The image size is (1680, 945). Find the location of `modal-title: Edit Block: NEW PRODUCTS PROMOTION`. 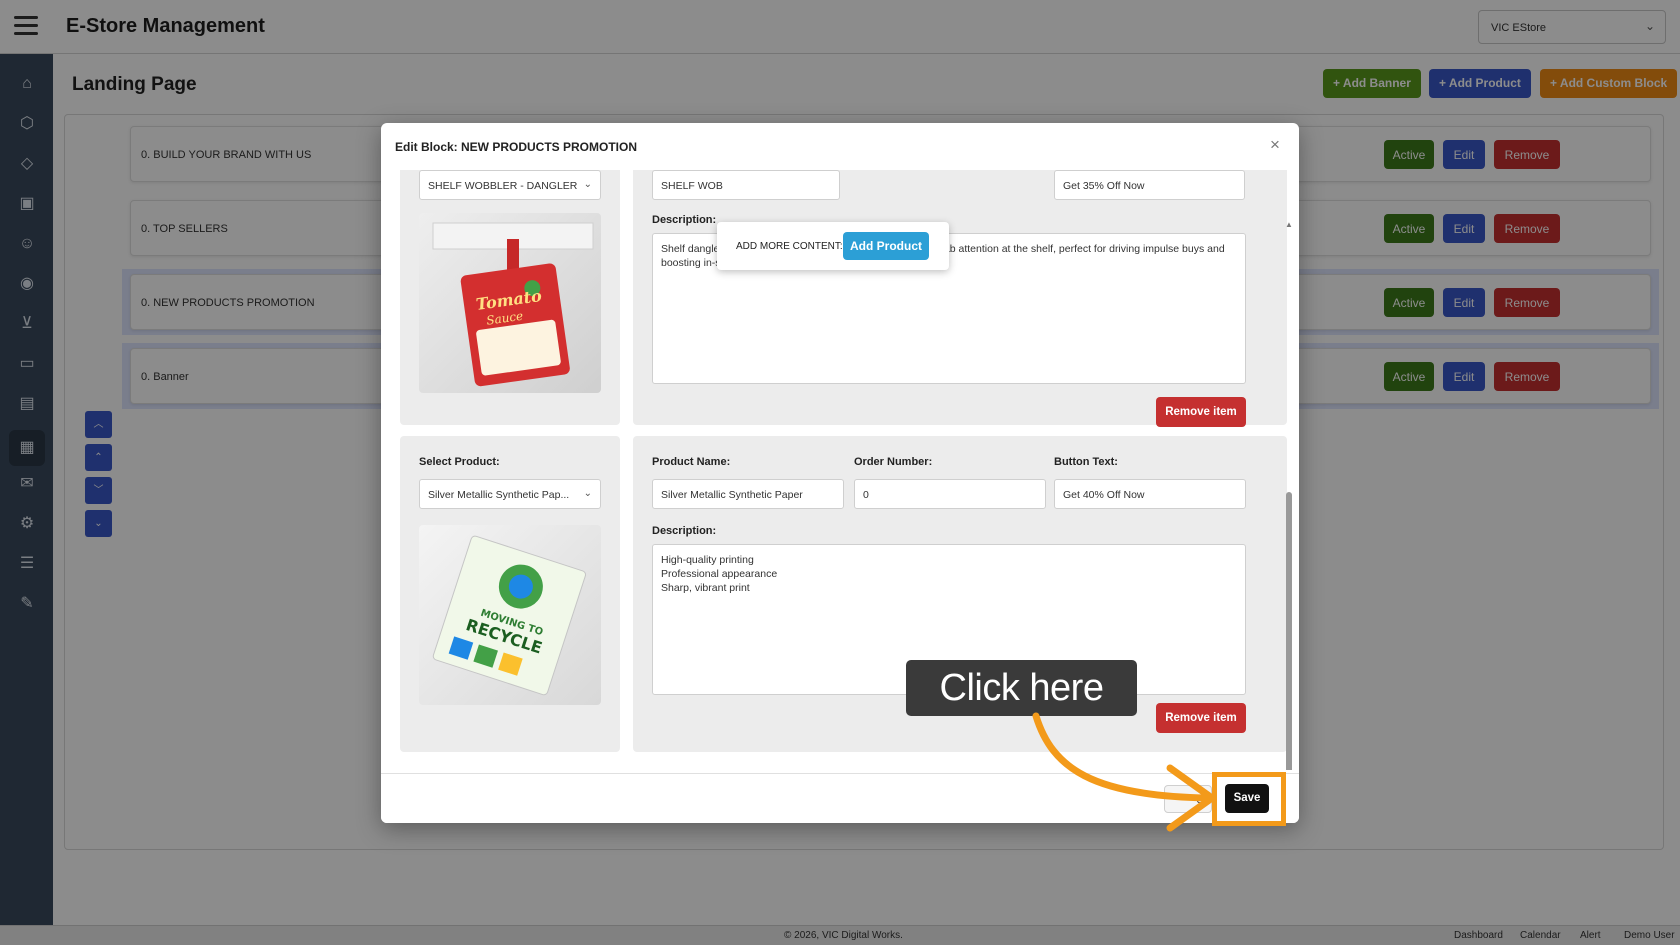

modal-title: Edit Block: NEW PRODUCTS PROMOTION is located at coordinates (516, 147).